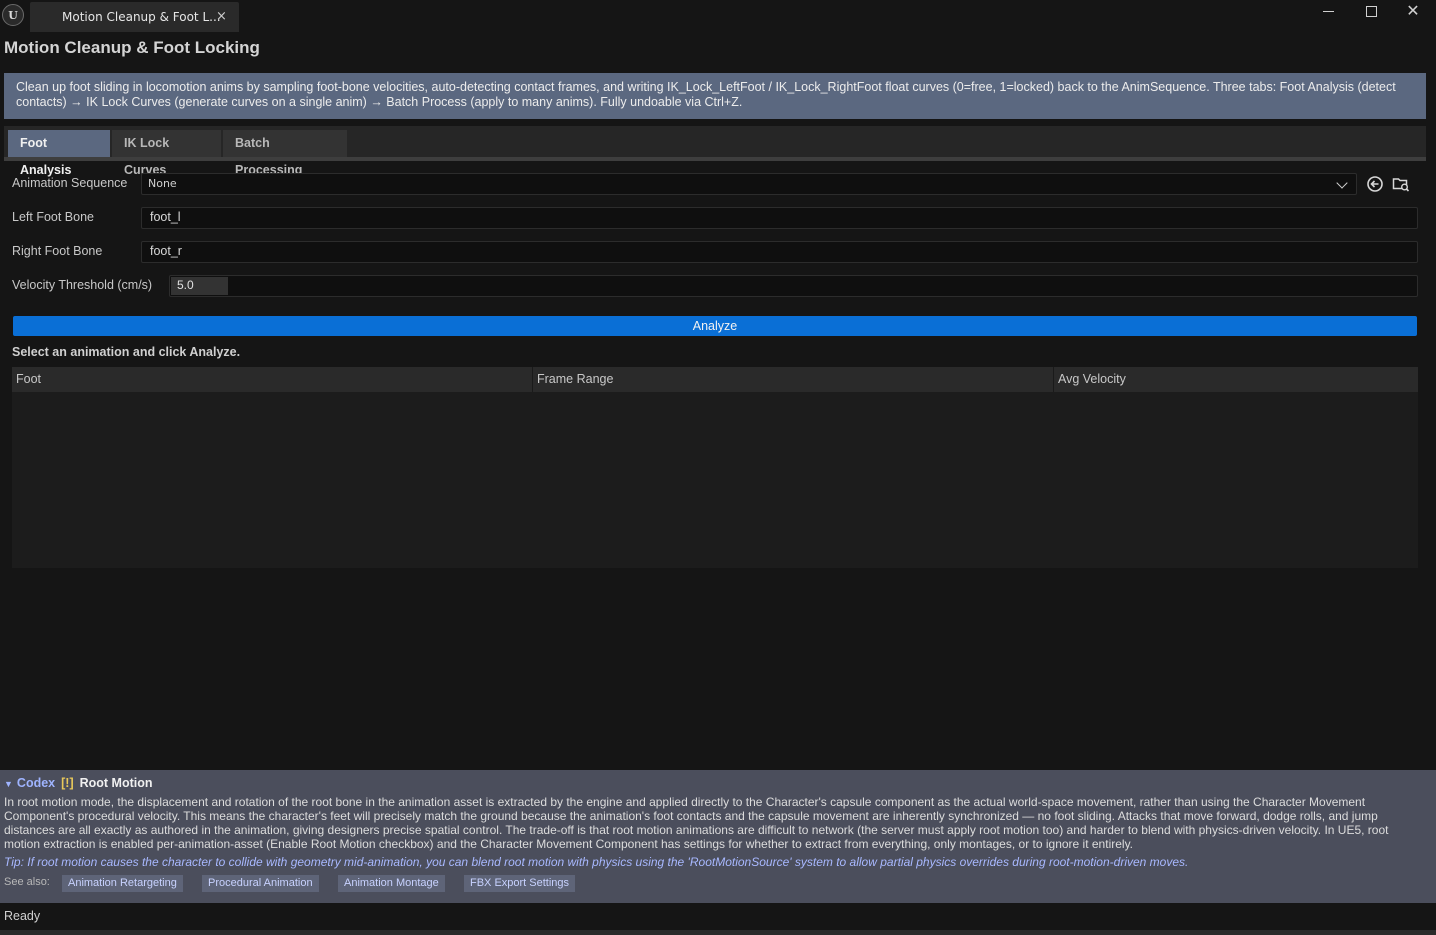 The height and width of the screenshot is (935, 1436). I want to click on velocity-threshold-field: 5.0, so click(793, 286).